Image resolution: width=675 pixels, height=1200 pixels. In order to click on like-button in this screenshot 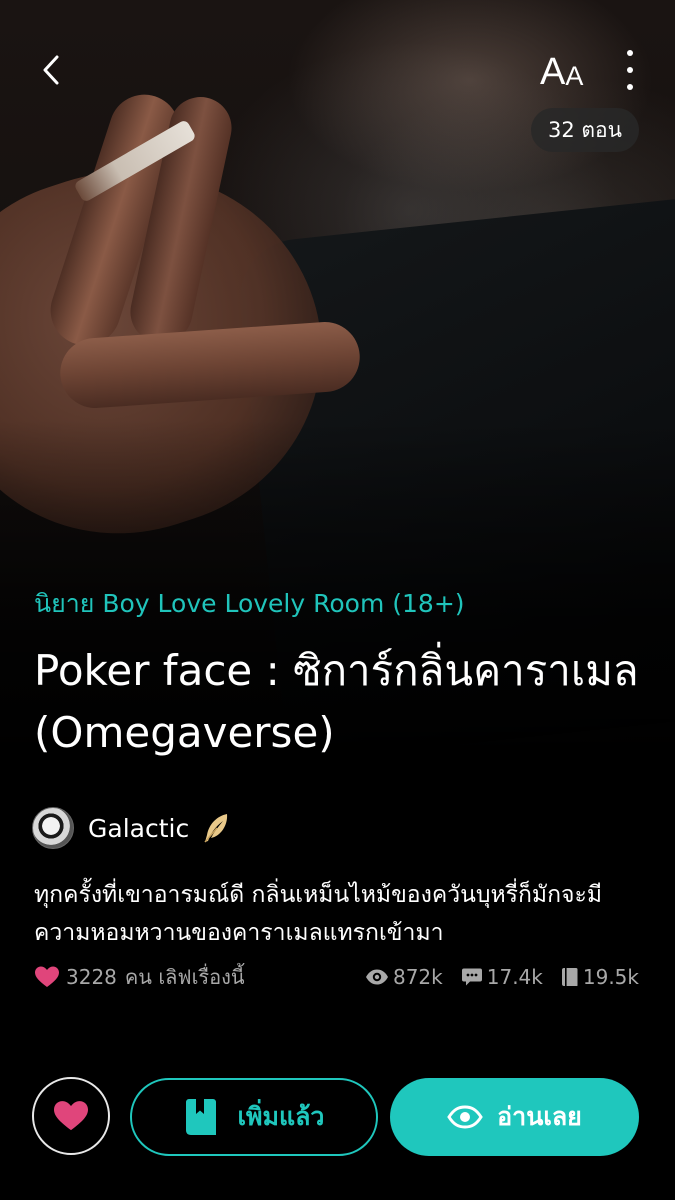, I will do `click(71, 1116)`.